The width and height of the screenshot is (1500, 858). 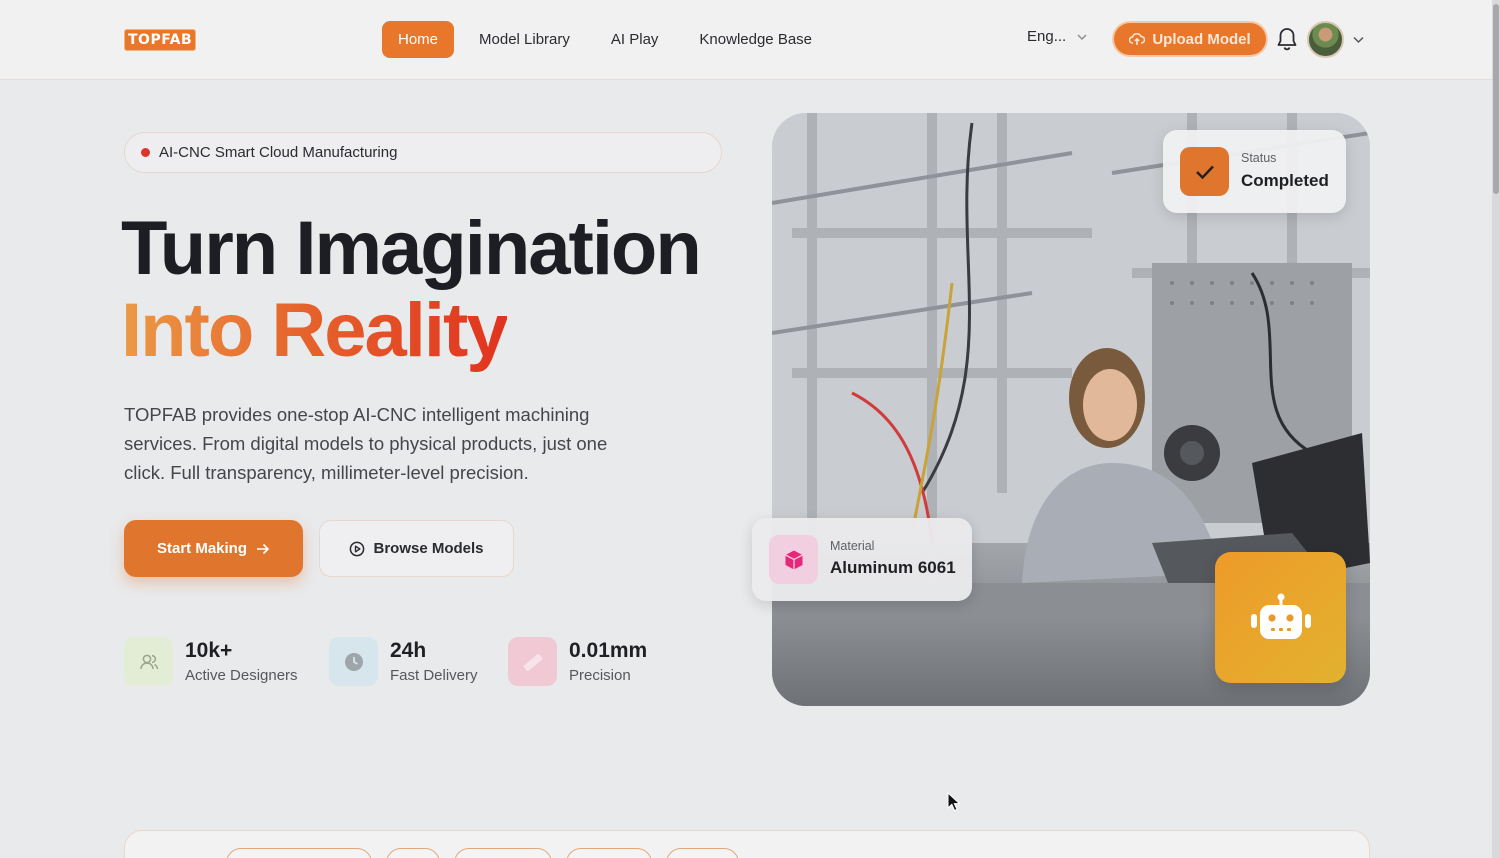 I want to click on stat-value: 10k+, so click(x=209, y=650).